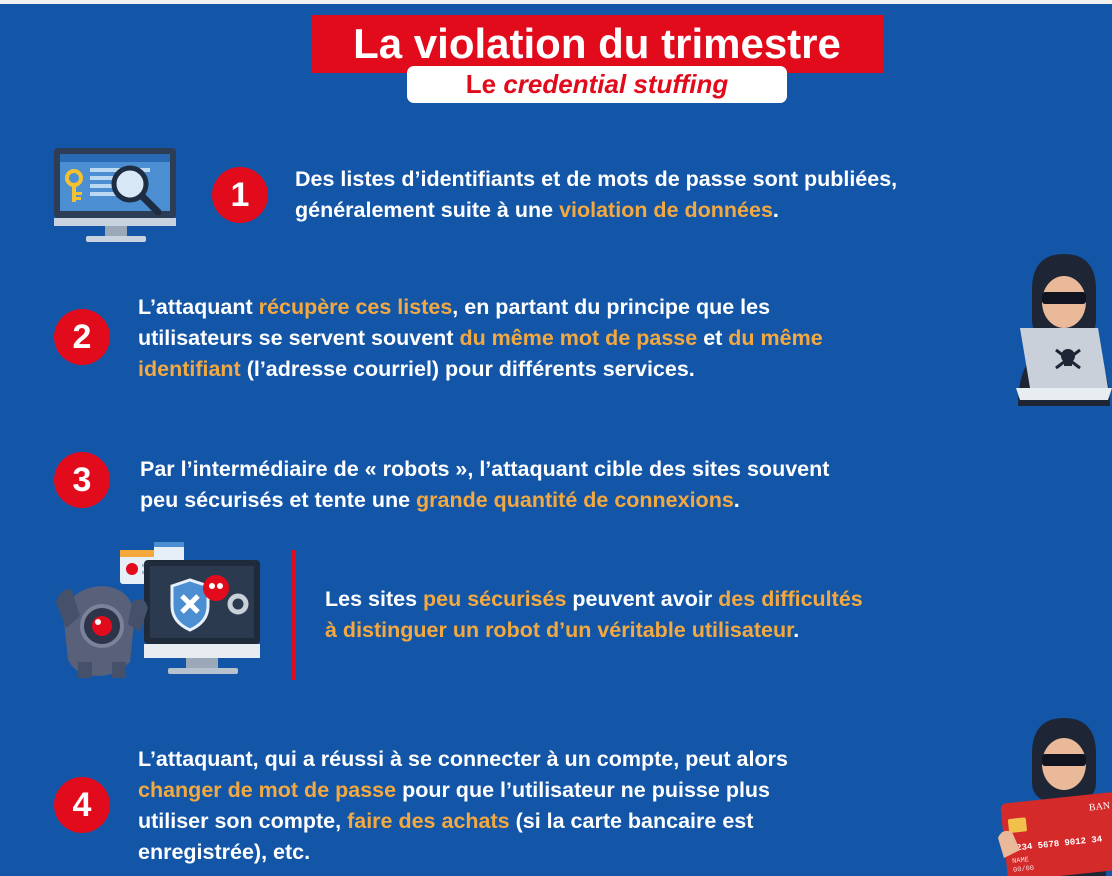 This screenshot has width=1112, height=876. What do you see at coordinates (578, 338) in the screenshot?
I see `step-2-highlight-2: du même mot de passe` at bounding box center [578, 338].